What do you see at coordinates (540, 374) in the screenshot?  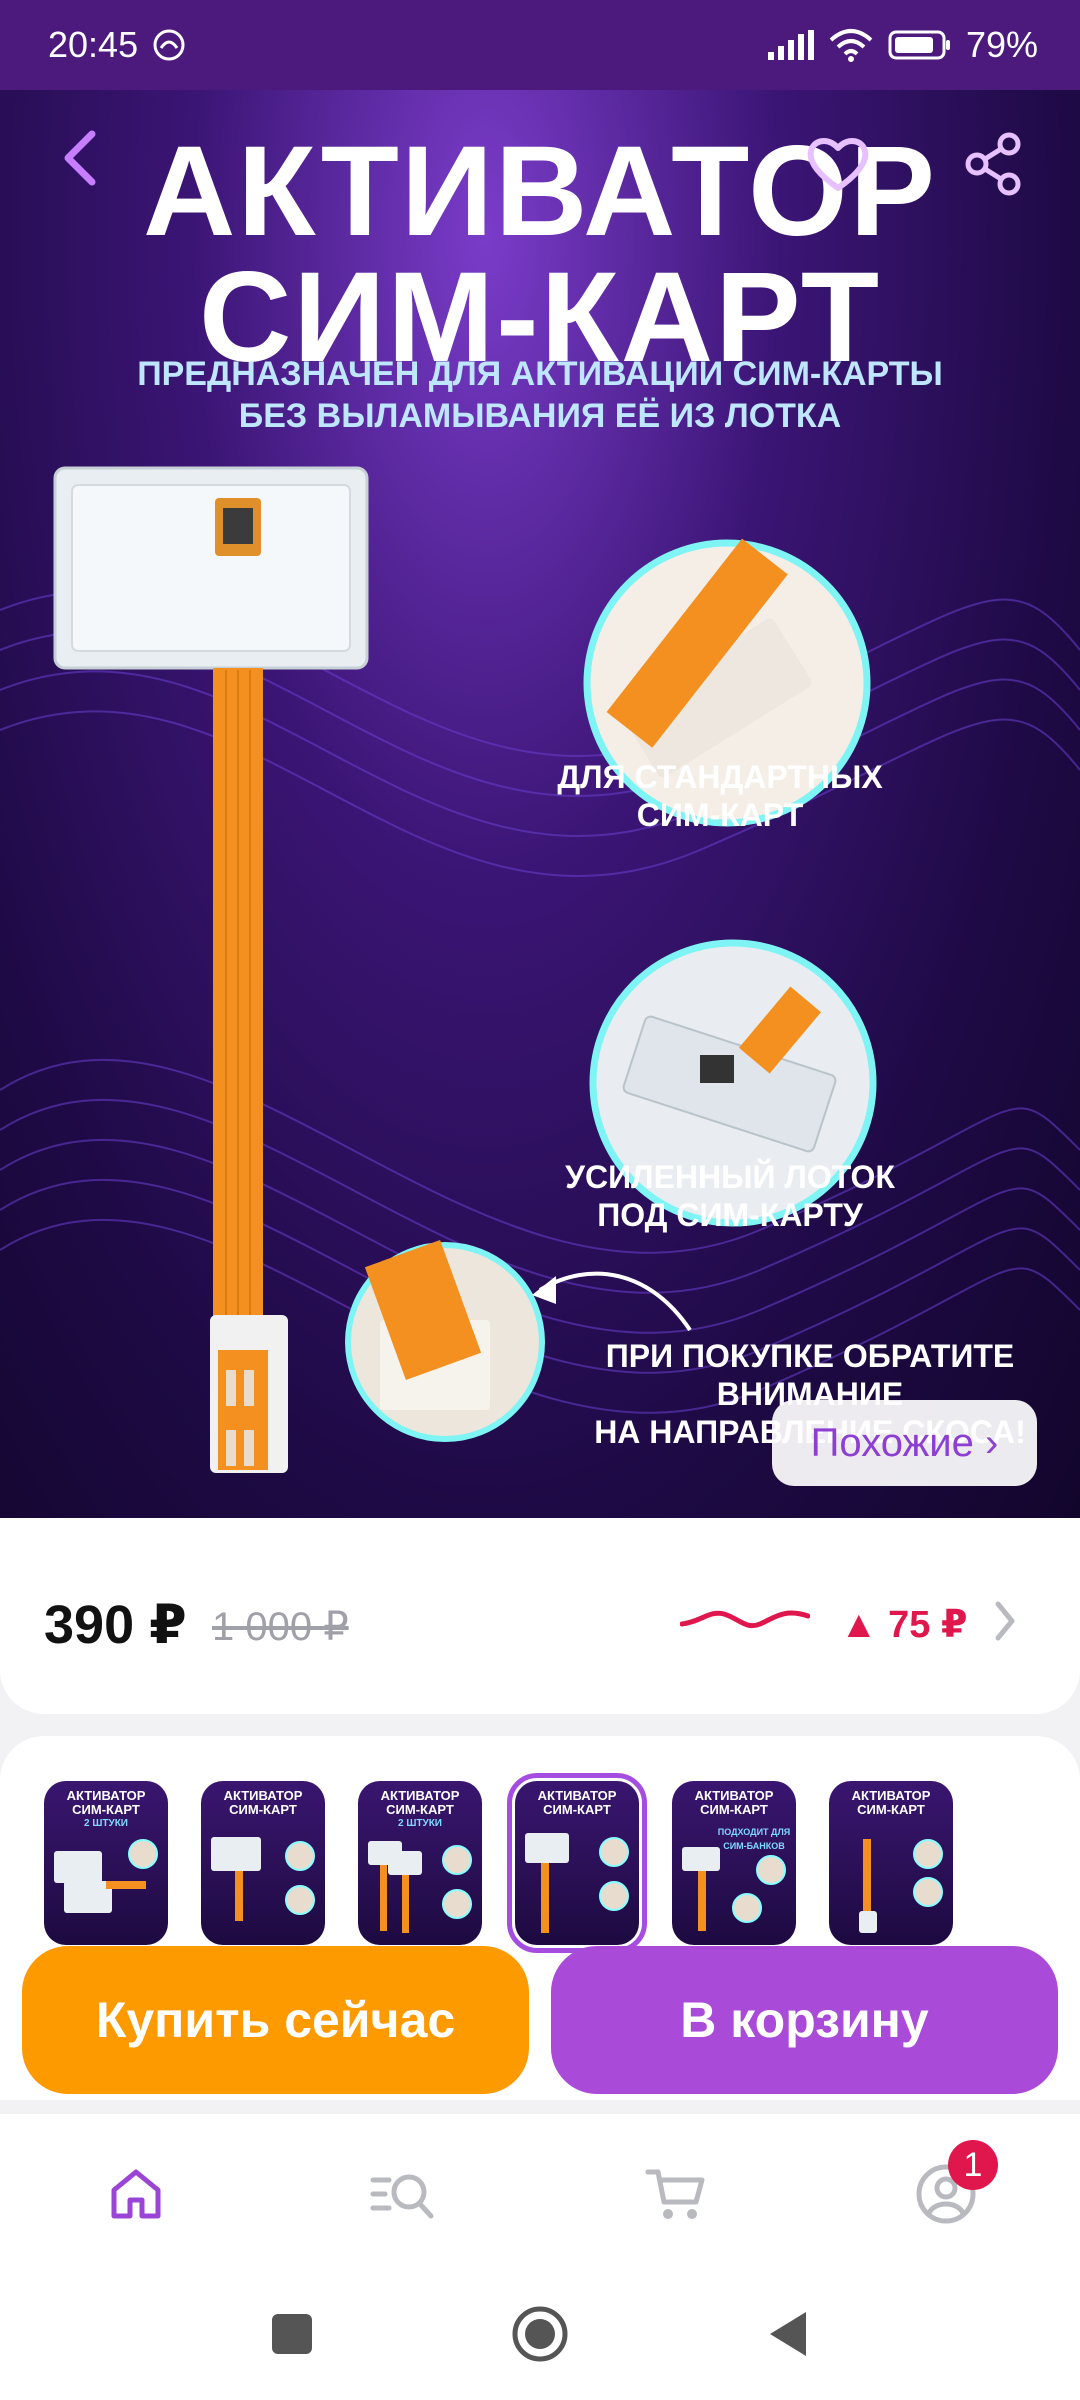 I see `hero-subtitle-line1: ПРЕДНАЗНАЧЕН ДЛЯ АКТИВАЦИИ СИМ-КАРТЫ` at bounding box center [540, 374].